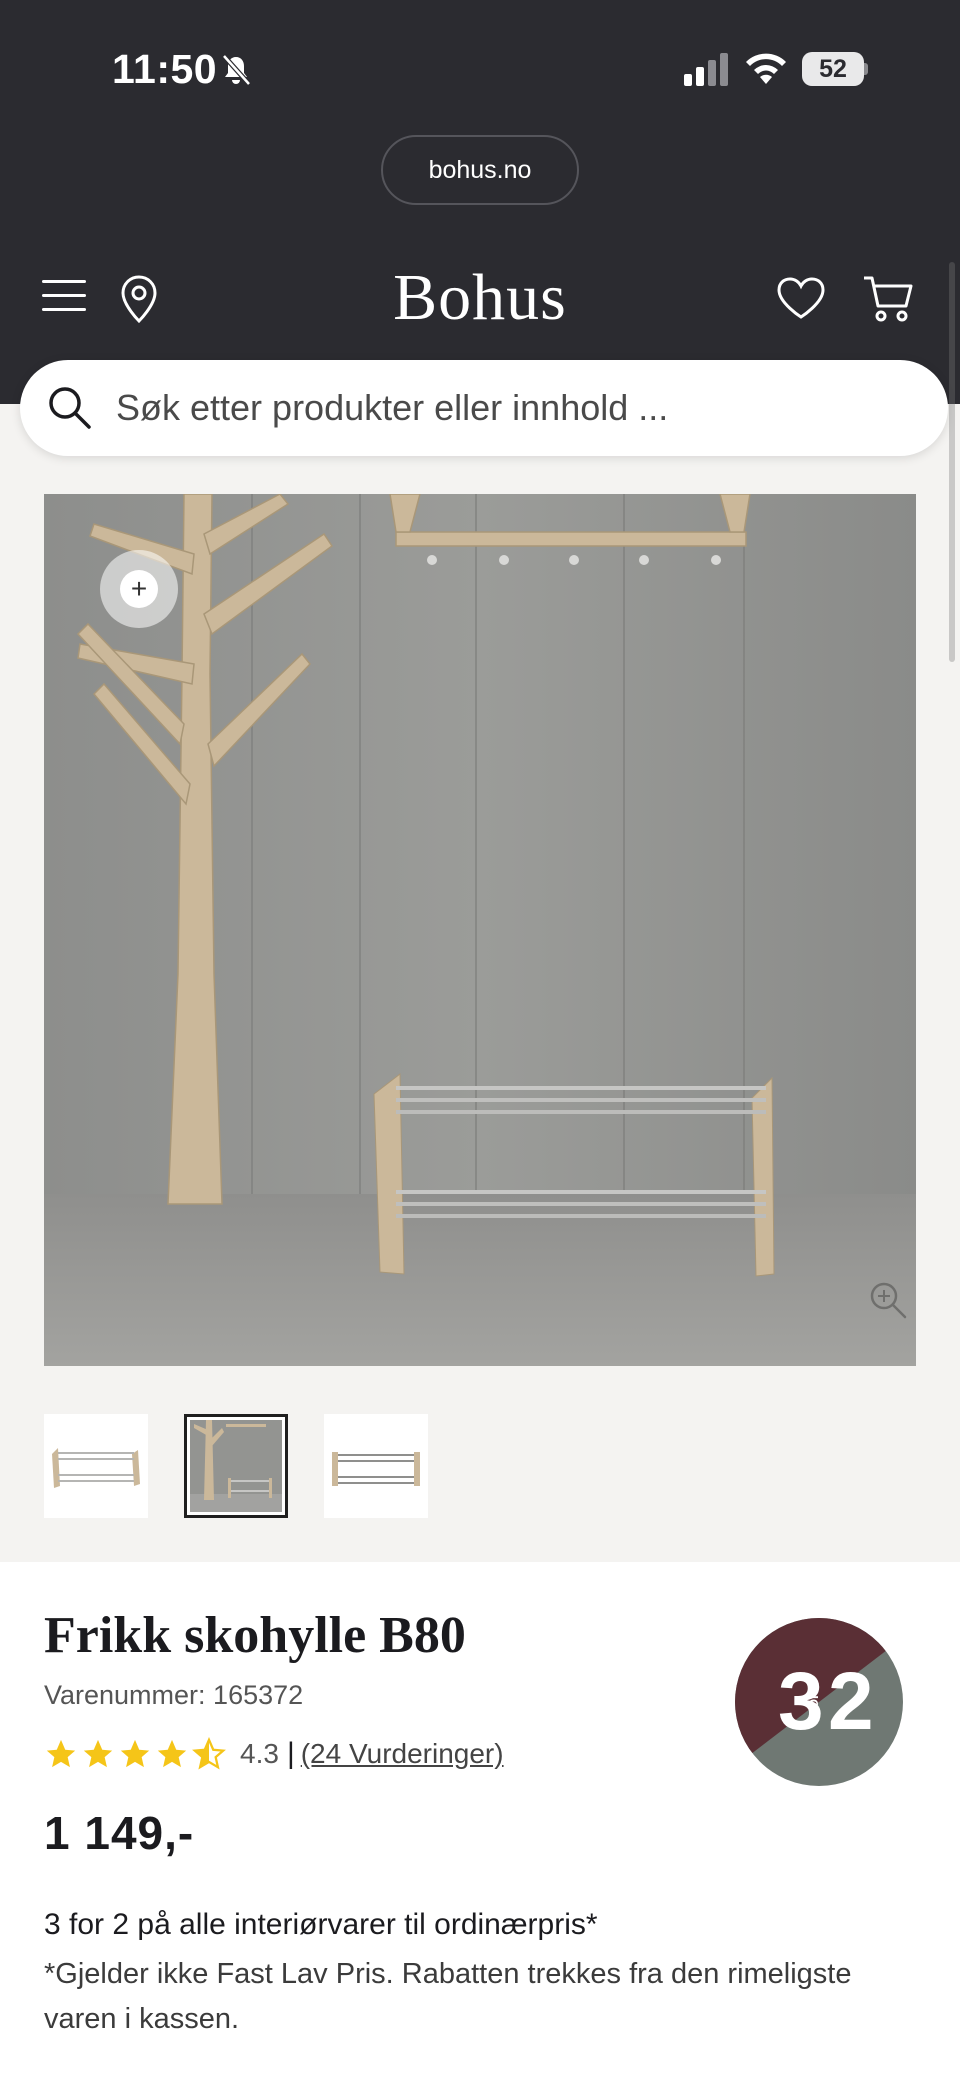 This screenshot has width=960, height=2086. I want to click on url-bar: bohus.no, so click(480, 170).